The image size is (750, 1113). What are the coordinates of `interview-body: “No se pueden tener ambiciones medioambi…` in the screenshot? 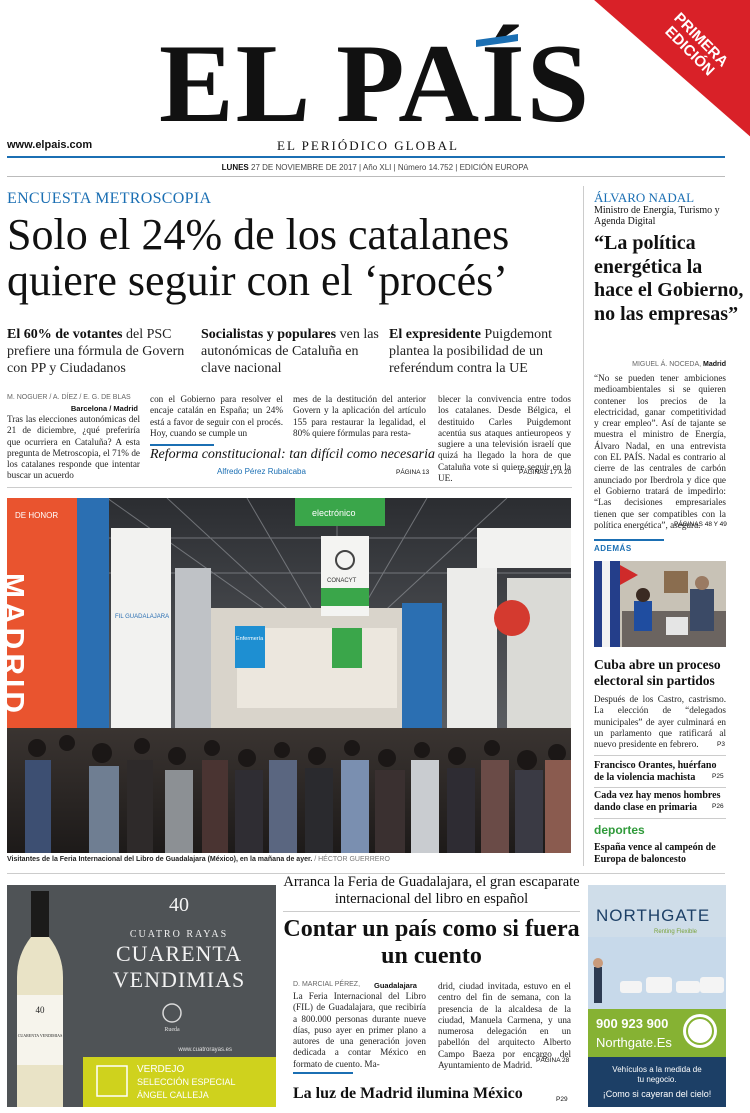 It's located at (660, 451).